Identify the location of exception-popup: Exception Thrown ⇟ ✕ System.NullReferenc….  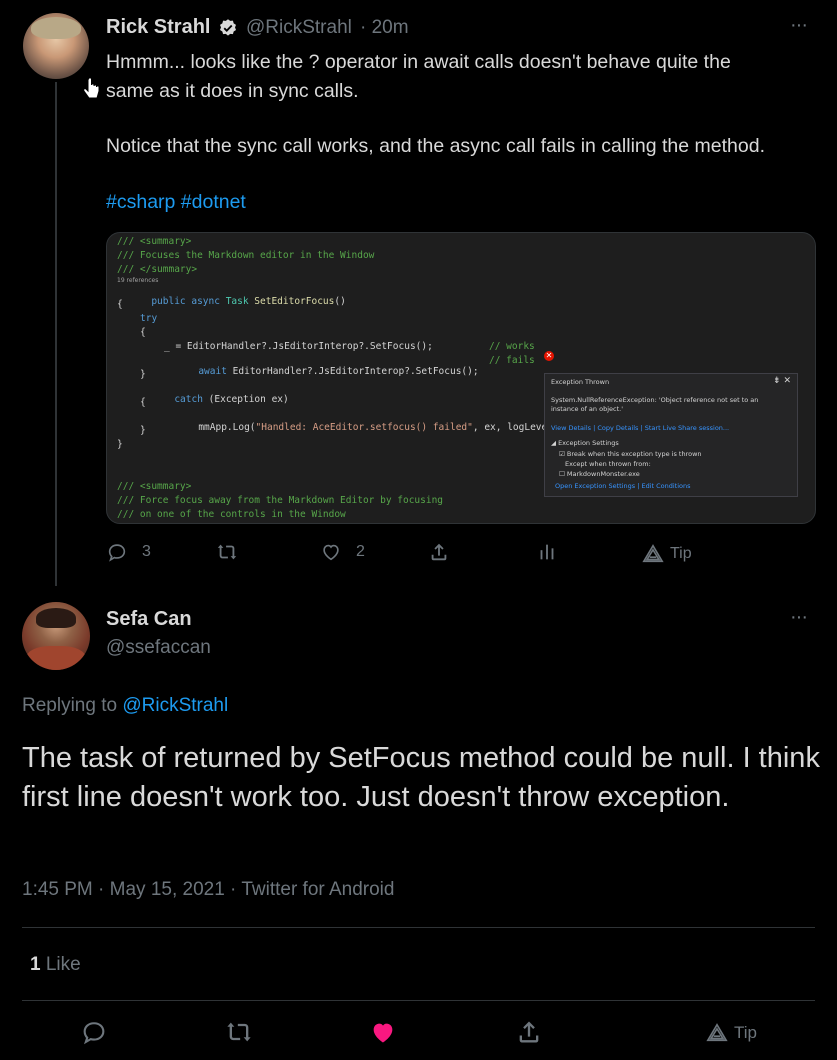
(671, 435).